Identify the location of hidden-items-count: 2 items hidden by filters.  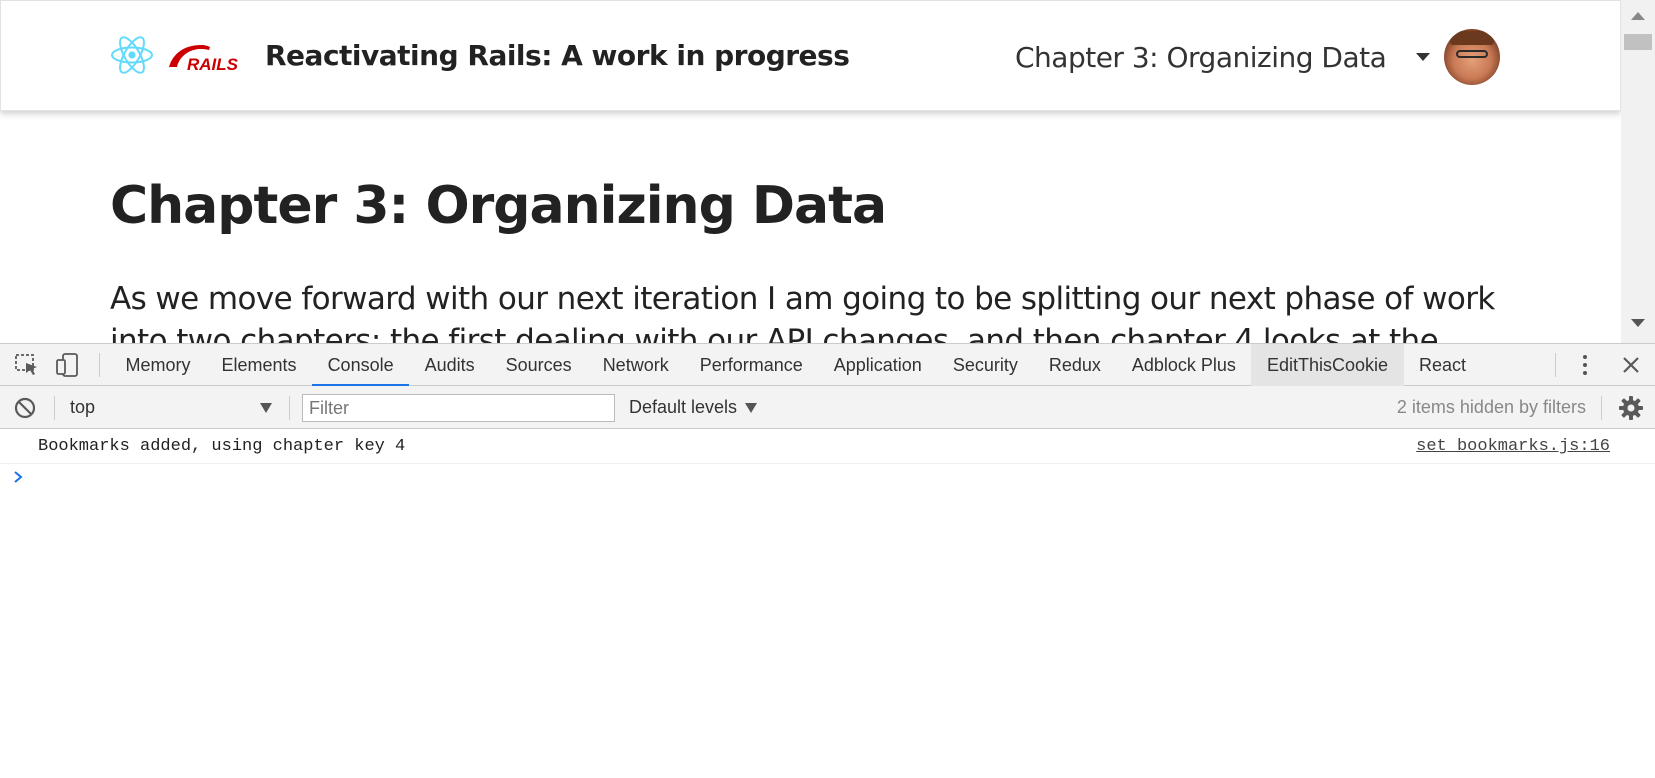
(1491, 407).